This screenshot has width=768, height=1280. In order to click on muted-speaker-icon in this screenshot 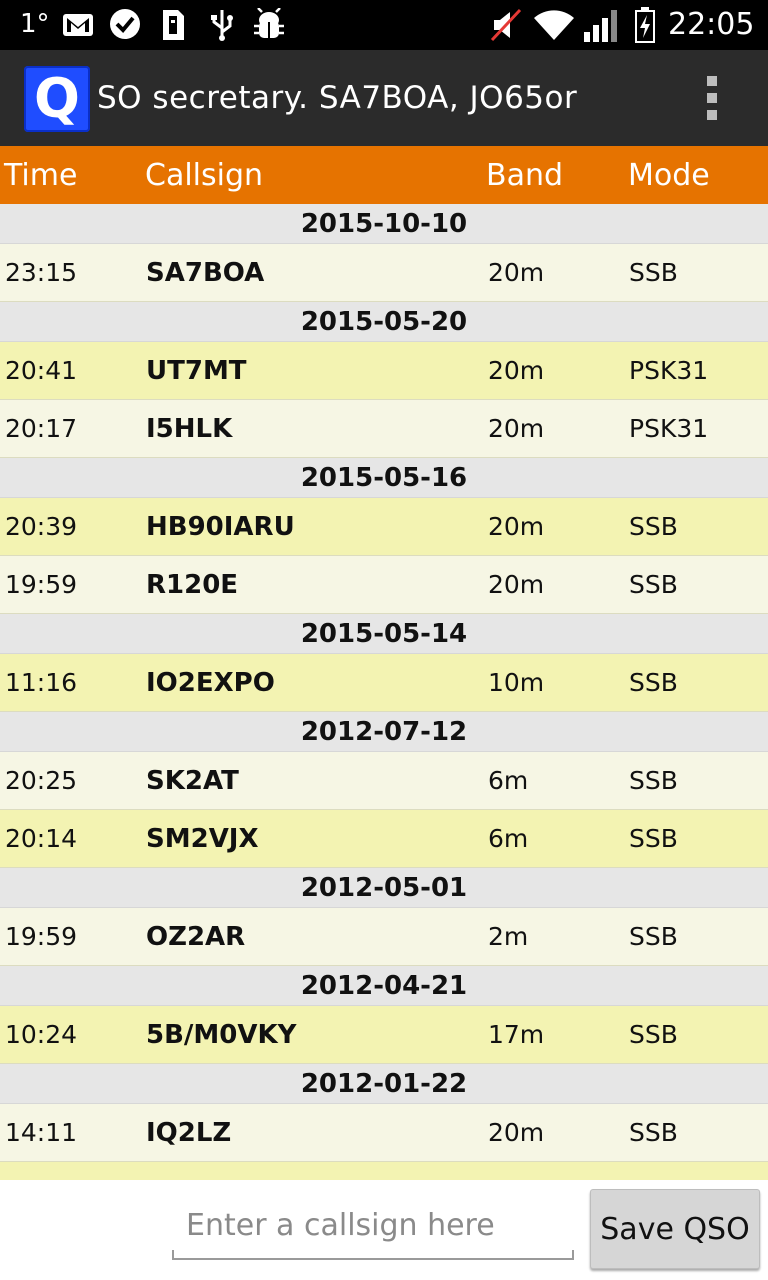, I will do `click(506, 25)`.